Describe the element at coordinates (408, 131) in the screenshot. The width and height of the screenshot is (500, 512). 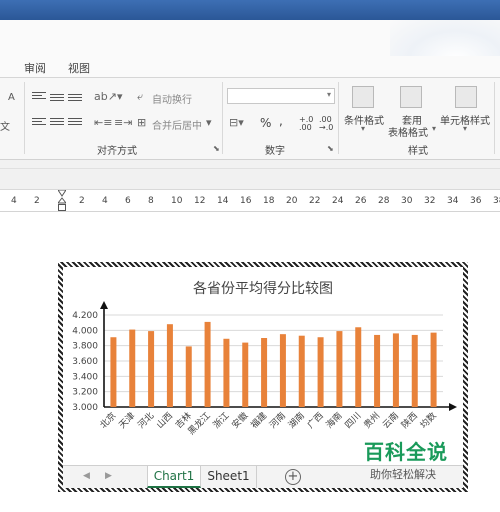
I see `table-format-line2: 表格格式` at that location.